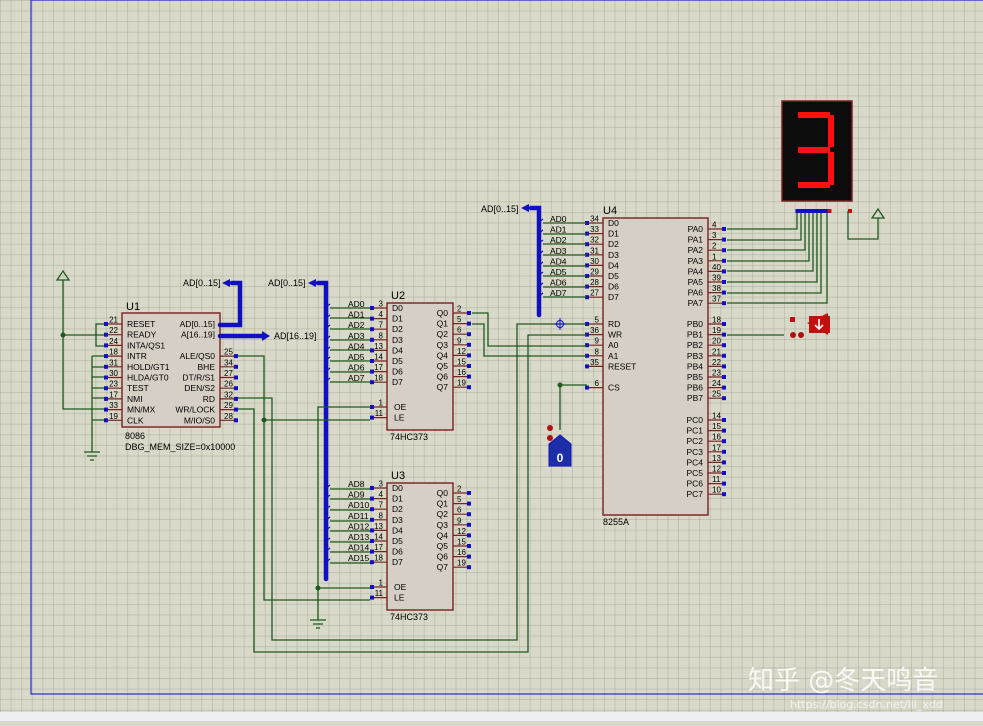 Image resolution: width=983 pixels, height=726 pixels. What do you see at coordinates (106, 366) in the screenshot?
I see `u1-pin-31-end` at bounding box center [106, 366].